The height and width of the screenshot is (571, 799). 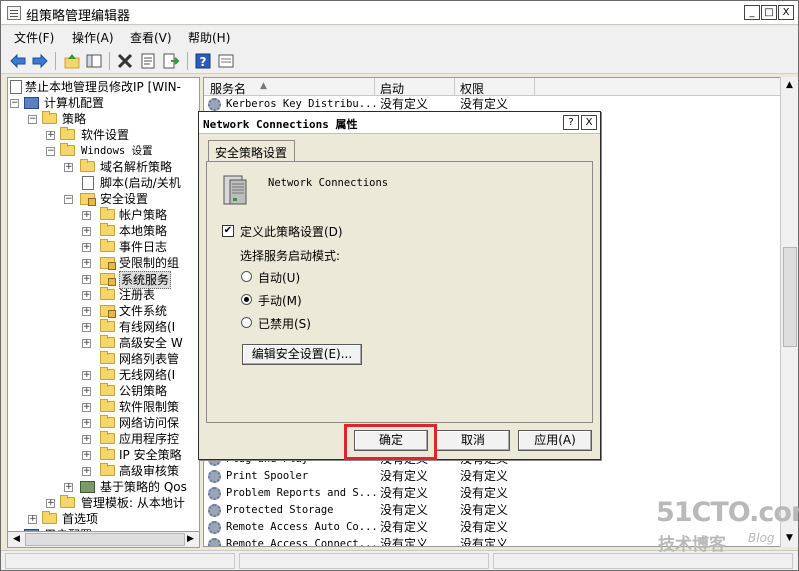 I want to click on minimize-button: _, so click(x=752, y=12).